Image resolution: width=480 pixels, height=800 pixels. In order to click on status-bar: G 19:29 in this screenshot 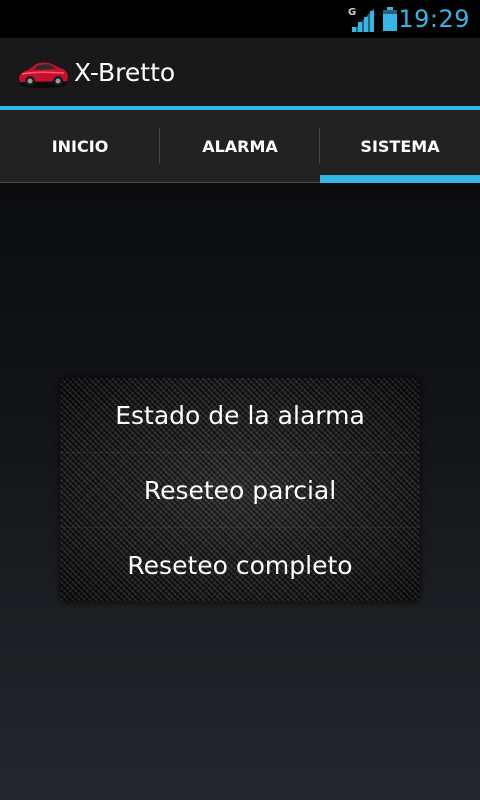, I will do `click(240, 19)`.